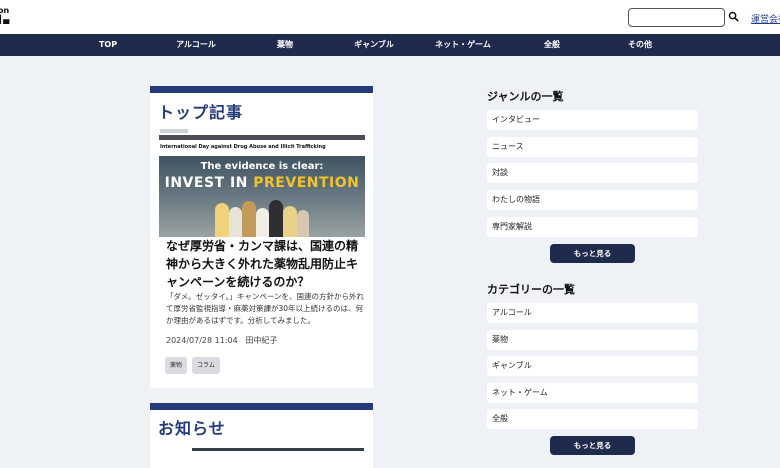 This screenshot has height=468, width=780. Describe the element at coordinates (592, 147) in the screenshot. I see `genre-item-news: ニュース` at that location.